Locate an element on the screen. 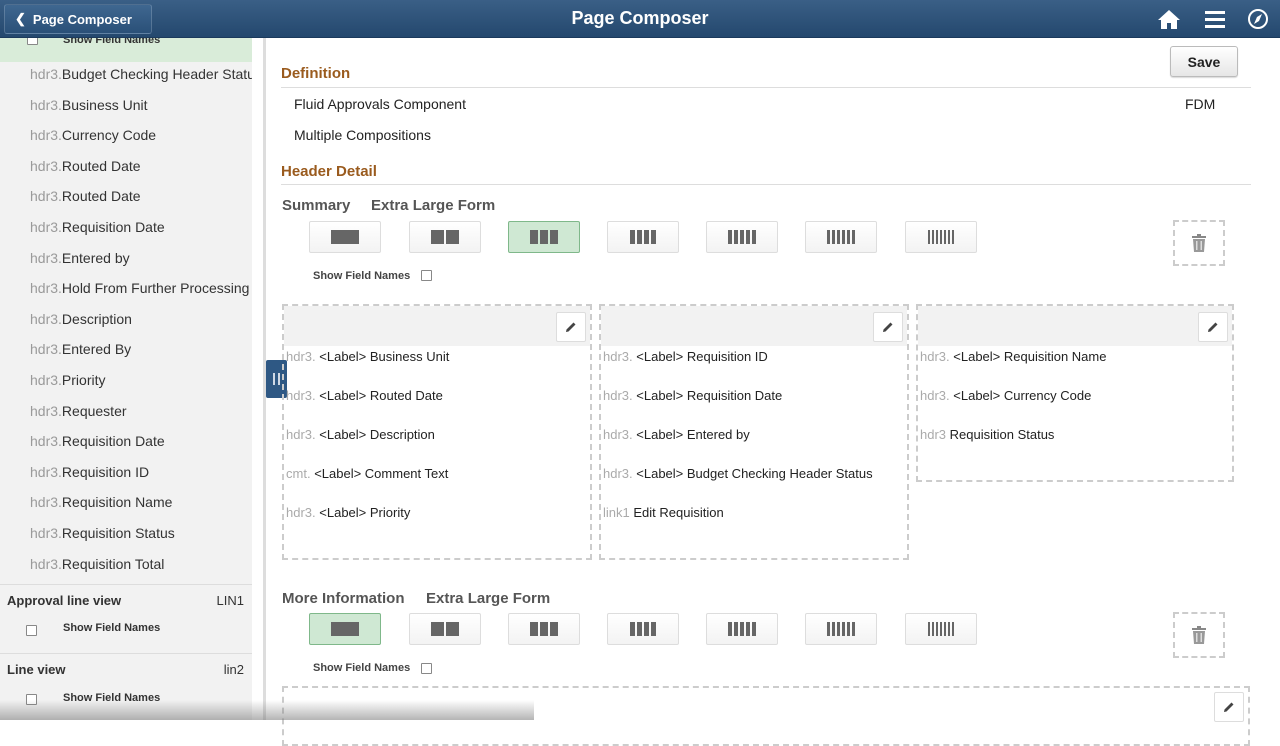 This screenshot has height=746, width=1280. summary-layout-4-column-button is located at coordinates (643, 237).